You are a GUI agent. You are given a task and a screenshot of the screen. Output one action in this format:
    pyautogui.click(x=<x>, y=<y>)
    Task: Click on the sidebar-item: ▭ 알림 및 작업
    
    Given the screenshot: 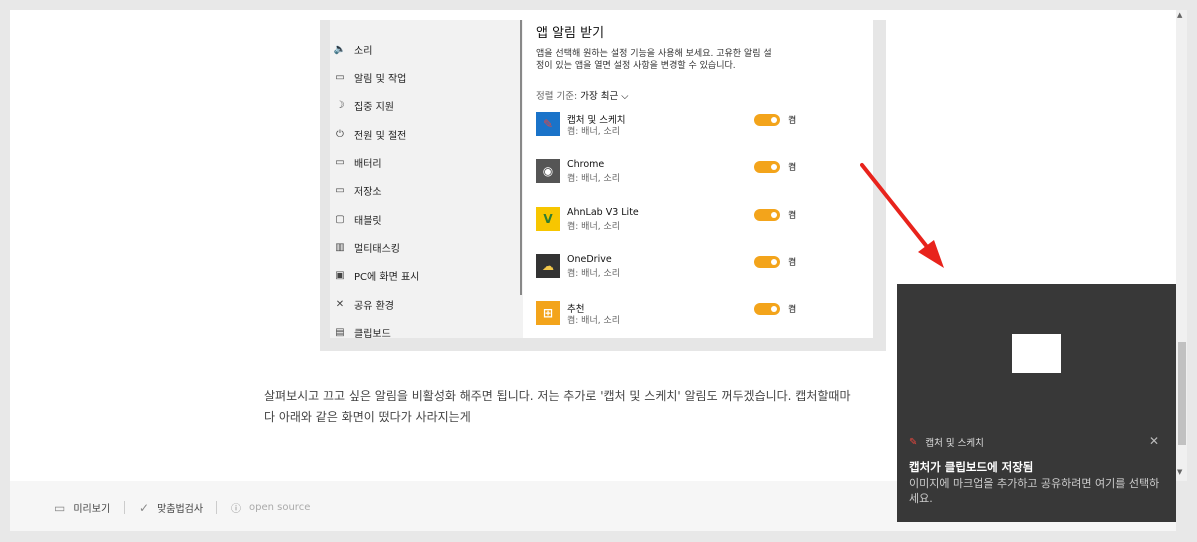 What is the action you would take?
    pyautogui.click(x=368, y=77)
    